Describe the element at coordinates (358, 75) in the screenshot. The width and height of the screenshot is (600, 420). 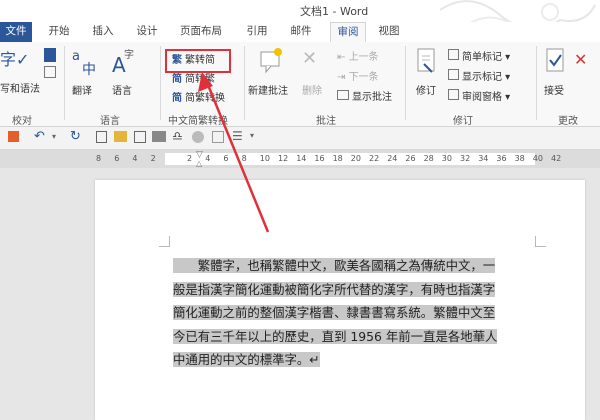
I see `next-comment-button: ⇥ 下一条` at that location.